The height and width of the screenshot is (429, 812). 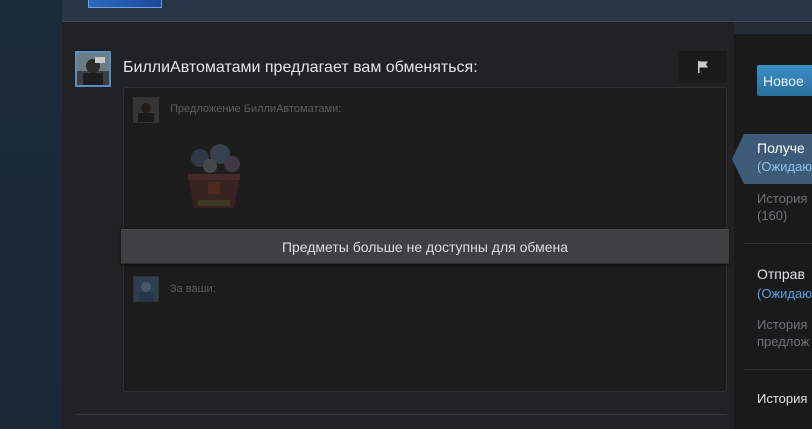 I want to click on items-unavailable-text: Предметы больше не доступны для обмена, so click(x=425, y=246).